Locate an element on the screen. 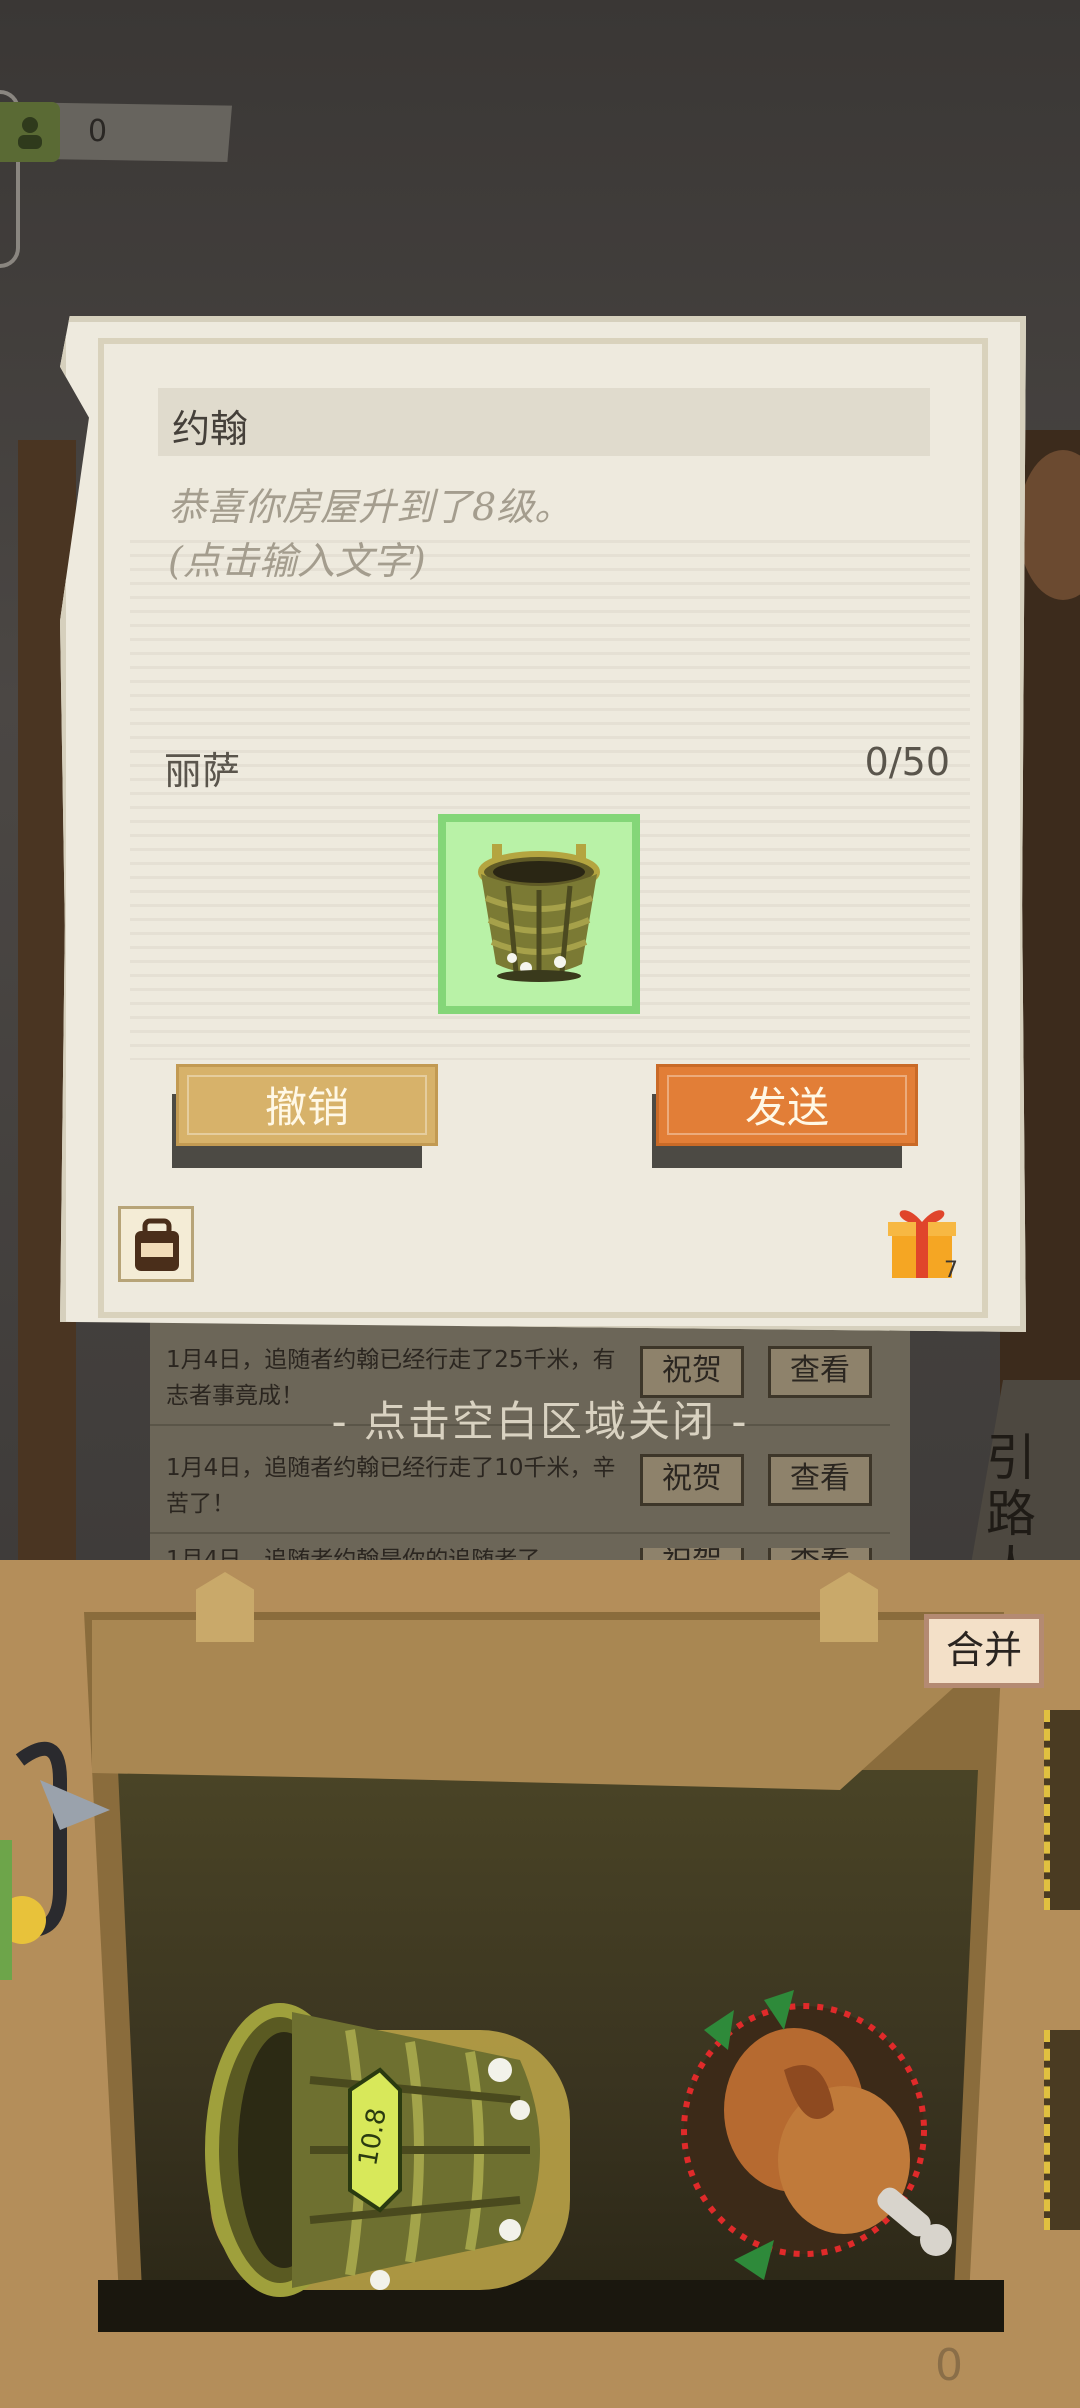 The width and height of the screenshot is (1080, 2408). message-input: 恭喜你房屋升到了8级。 (点击输入文字) is located at coordinates (528, 534).